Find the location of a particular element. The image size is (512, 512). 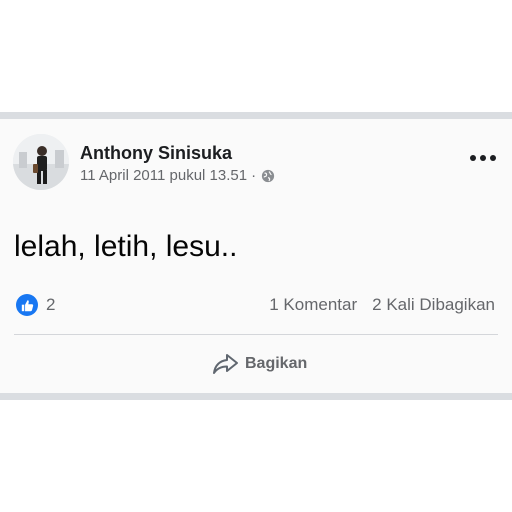

post-text: lelah, letih, lesu.. is located at coordinates (126, 246).